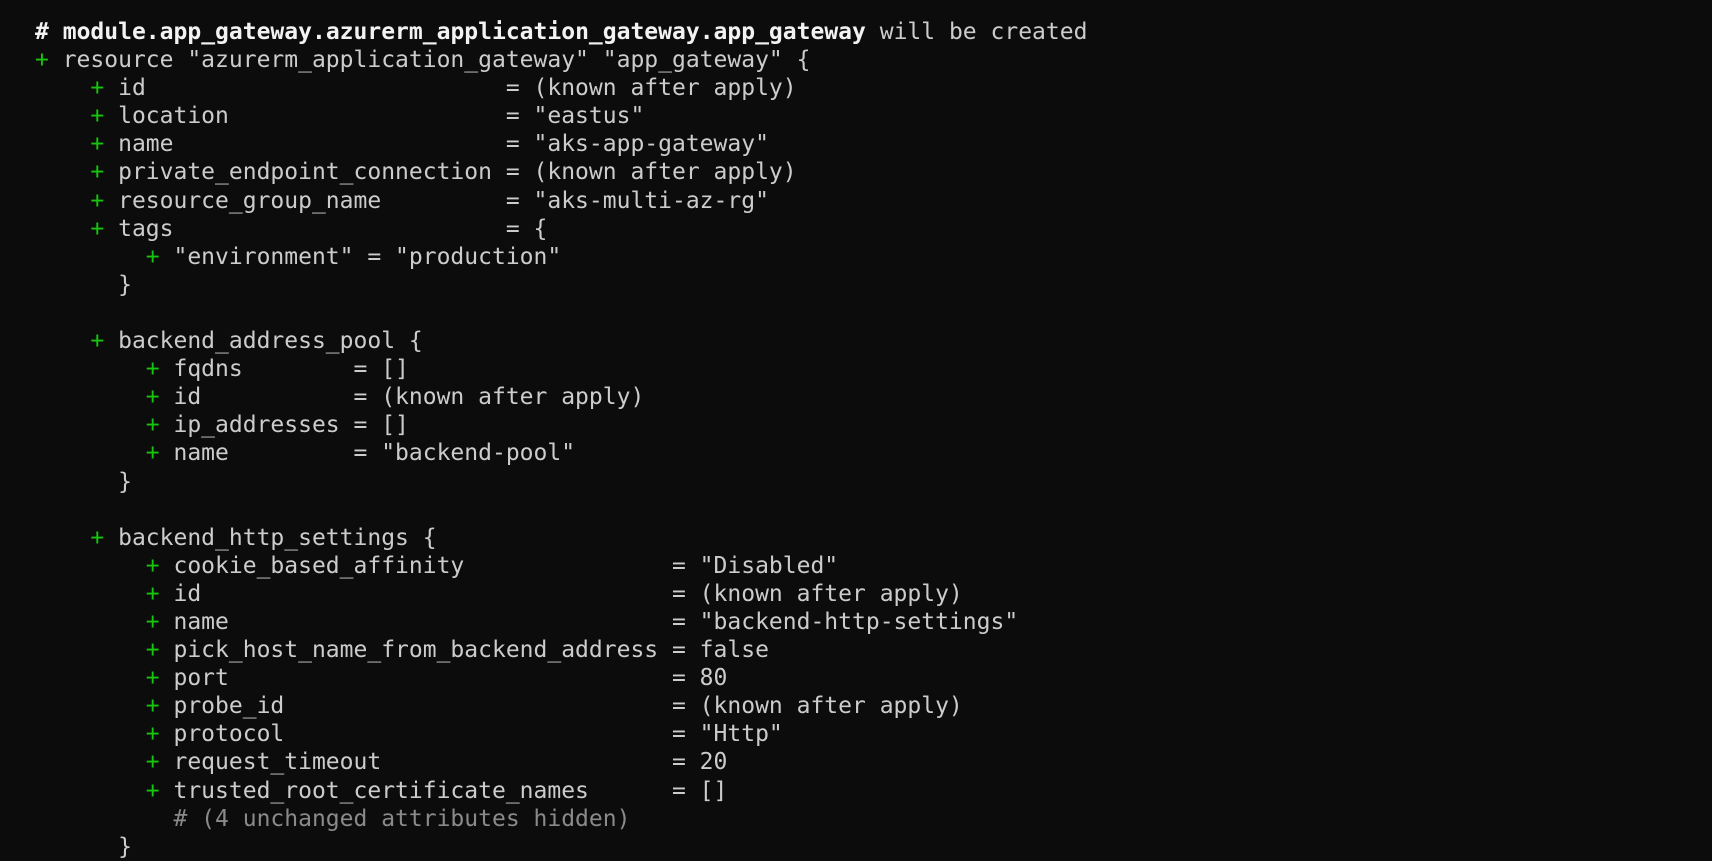 The image size is (1712, 861). Describe the element at coordinates (870, 538) in the screenshot. I see `plan-line: + backend_http_settings {` at that location.